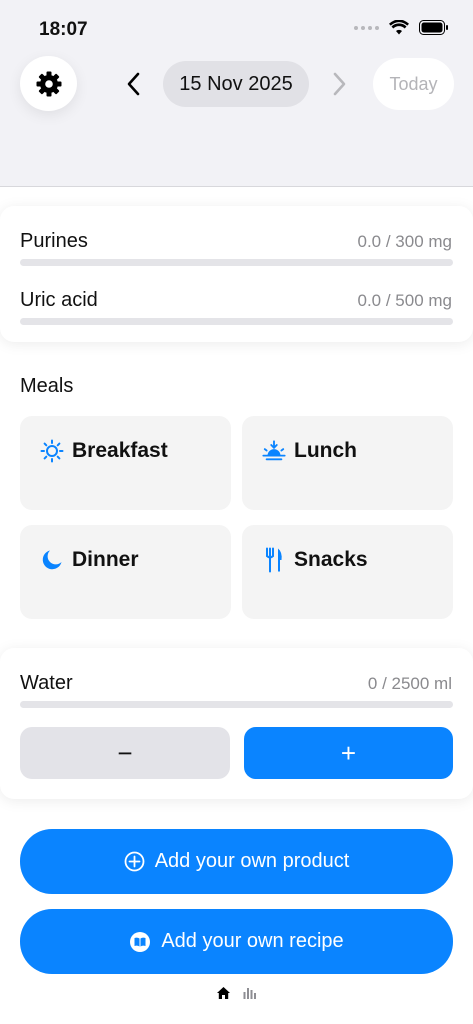 The width and height of the screenshot is (473, 1024). Describe the element at coordinates (54, 241) in the screenshot. I see `purines-label: Purines` at that location.